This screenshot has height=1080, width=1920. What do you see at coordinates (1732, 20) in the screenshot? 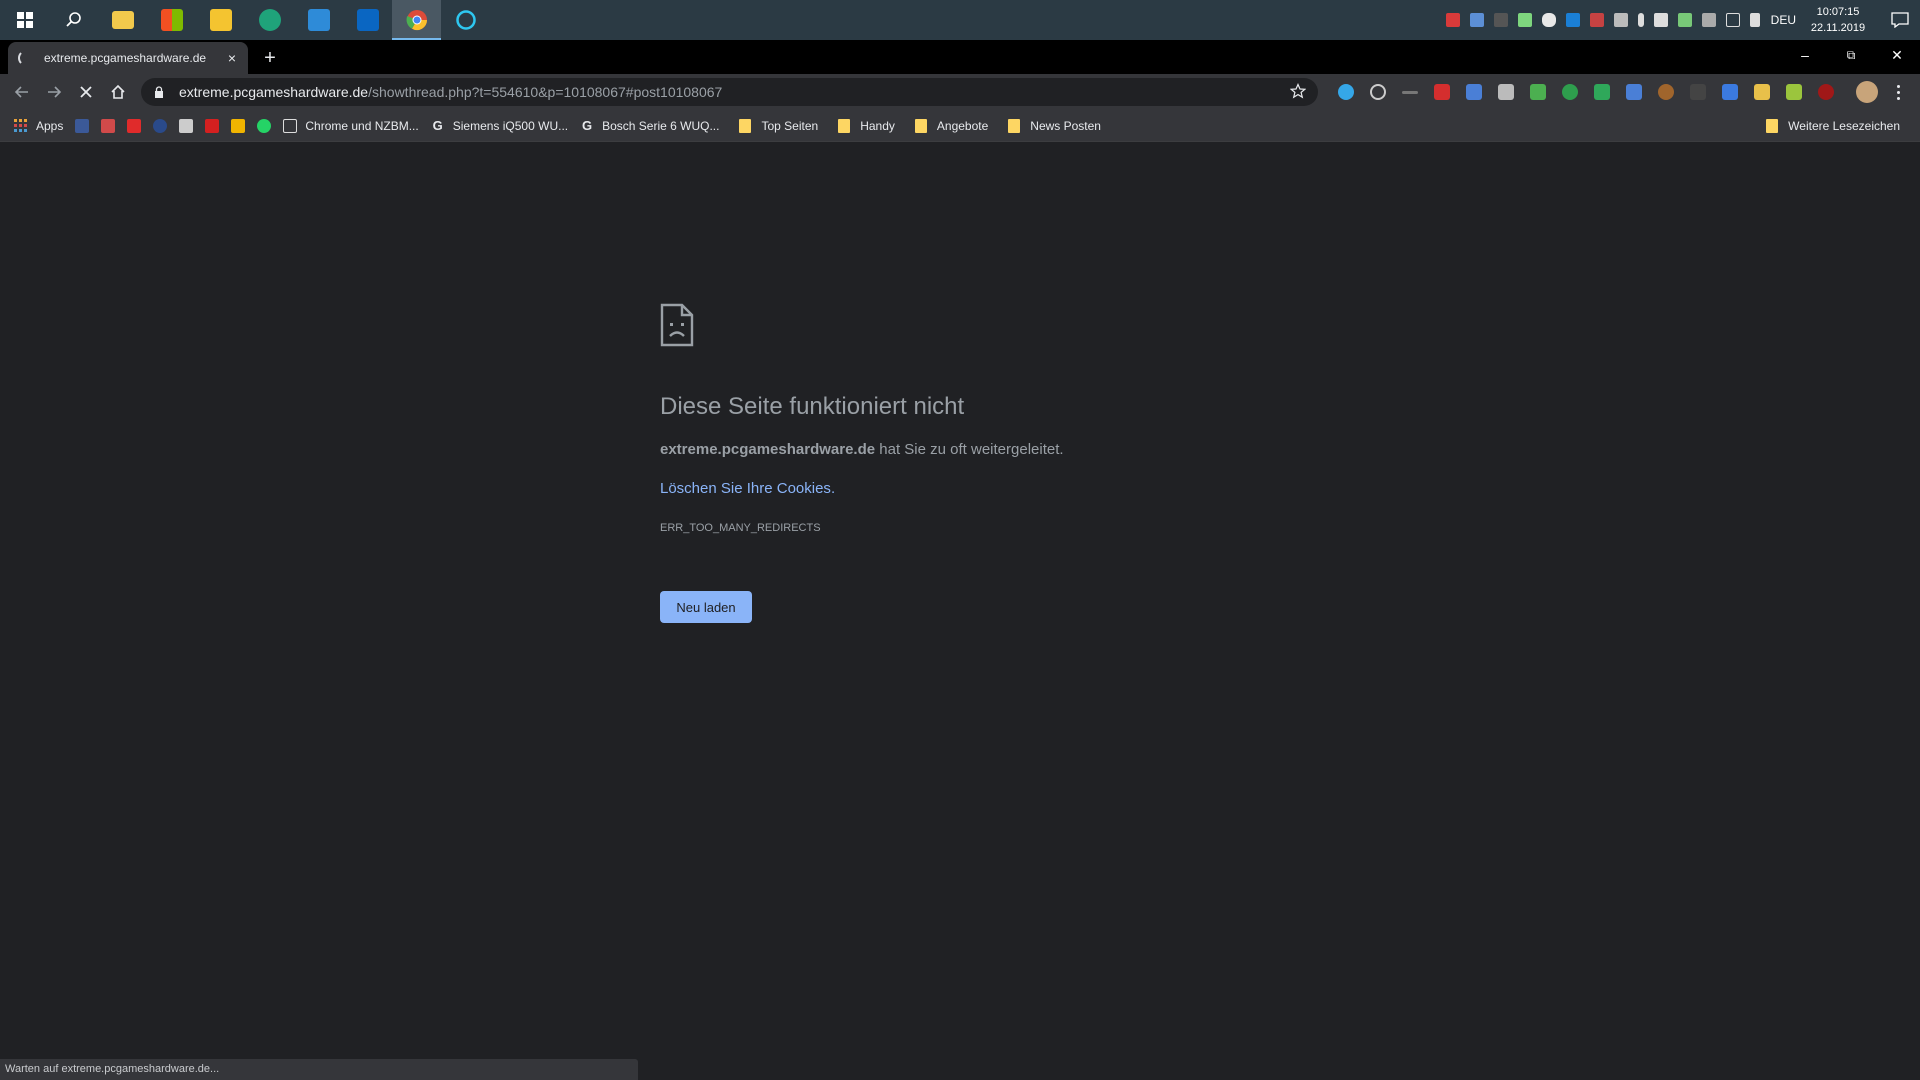
I see `network-icon` at bounding box center [1732, 20].